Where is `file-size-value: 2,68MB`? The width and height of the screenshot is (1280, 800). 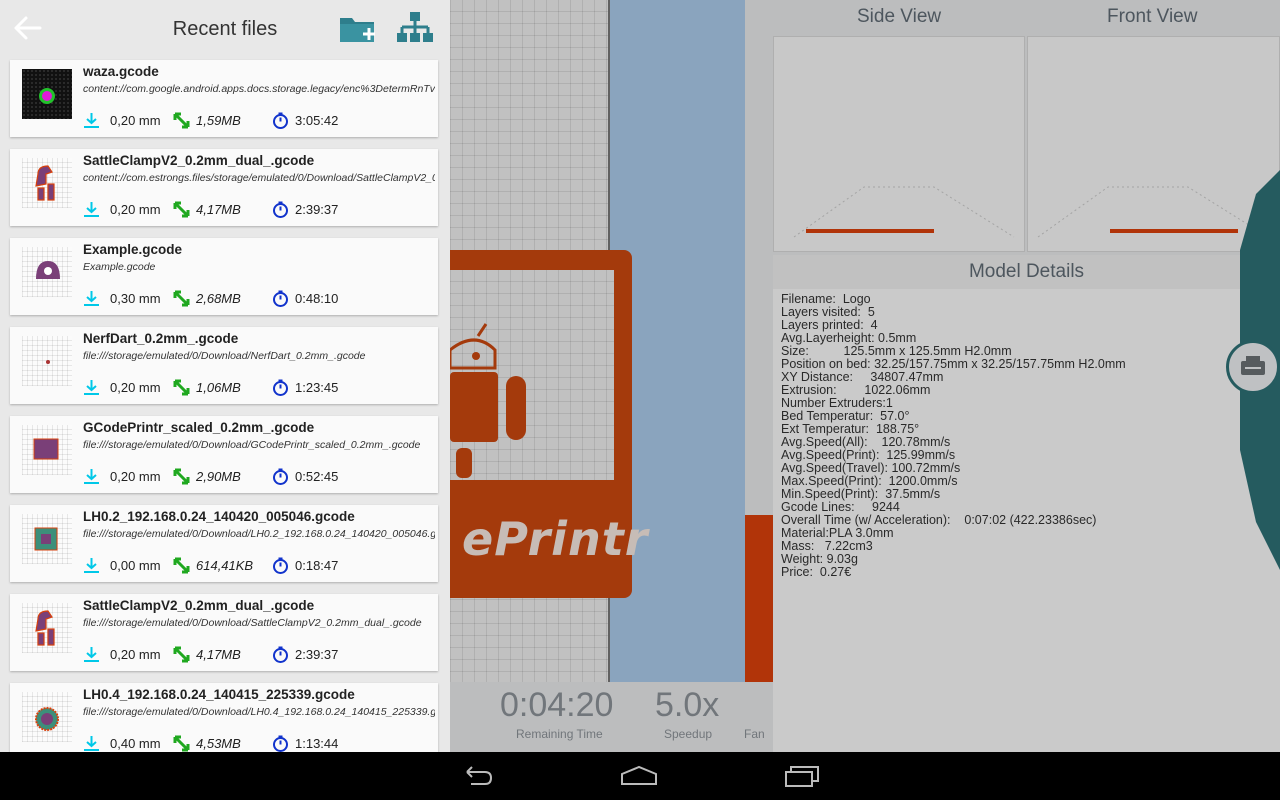
file-size-value: 2,68MB is located at coordinates (218, 298).